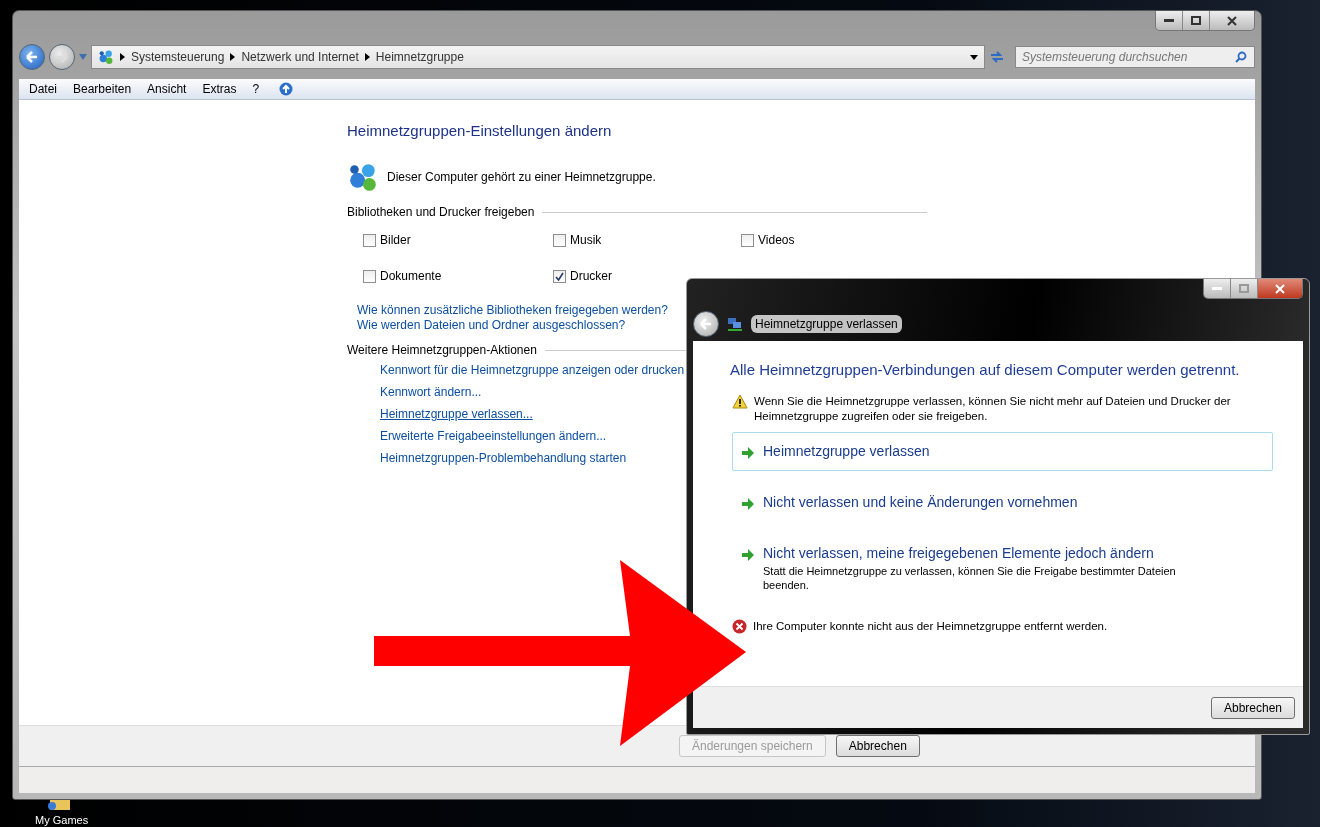  Describe the element at coordinates (1241, 57) in the screenshot. I see `search-icon` at that location.